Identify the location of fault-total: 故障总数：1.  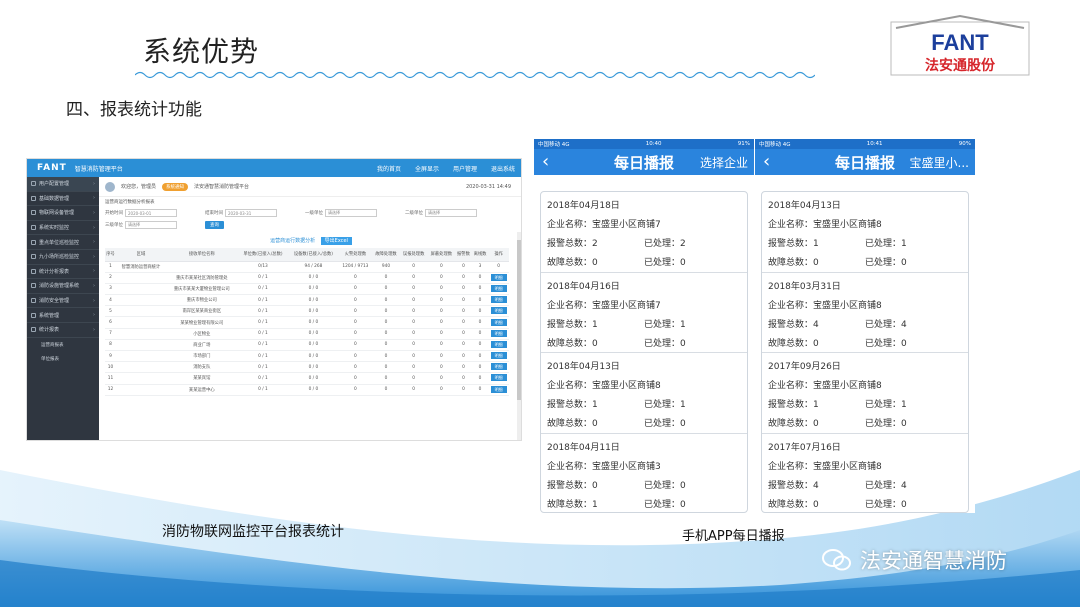
(572, 504).